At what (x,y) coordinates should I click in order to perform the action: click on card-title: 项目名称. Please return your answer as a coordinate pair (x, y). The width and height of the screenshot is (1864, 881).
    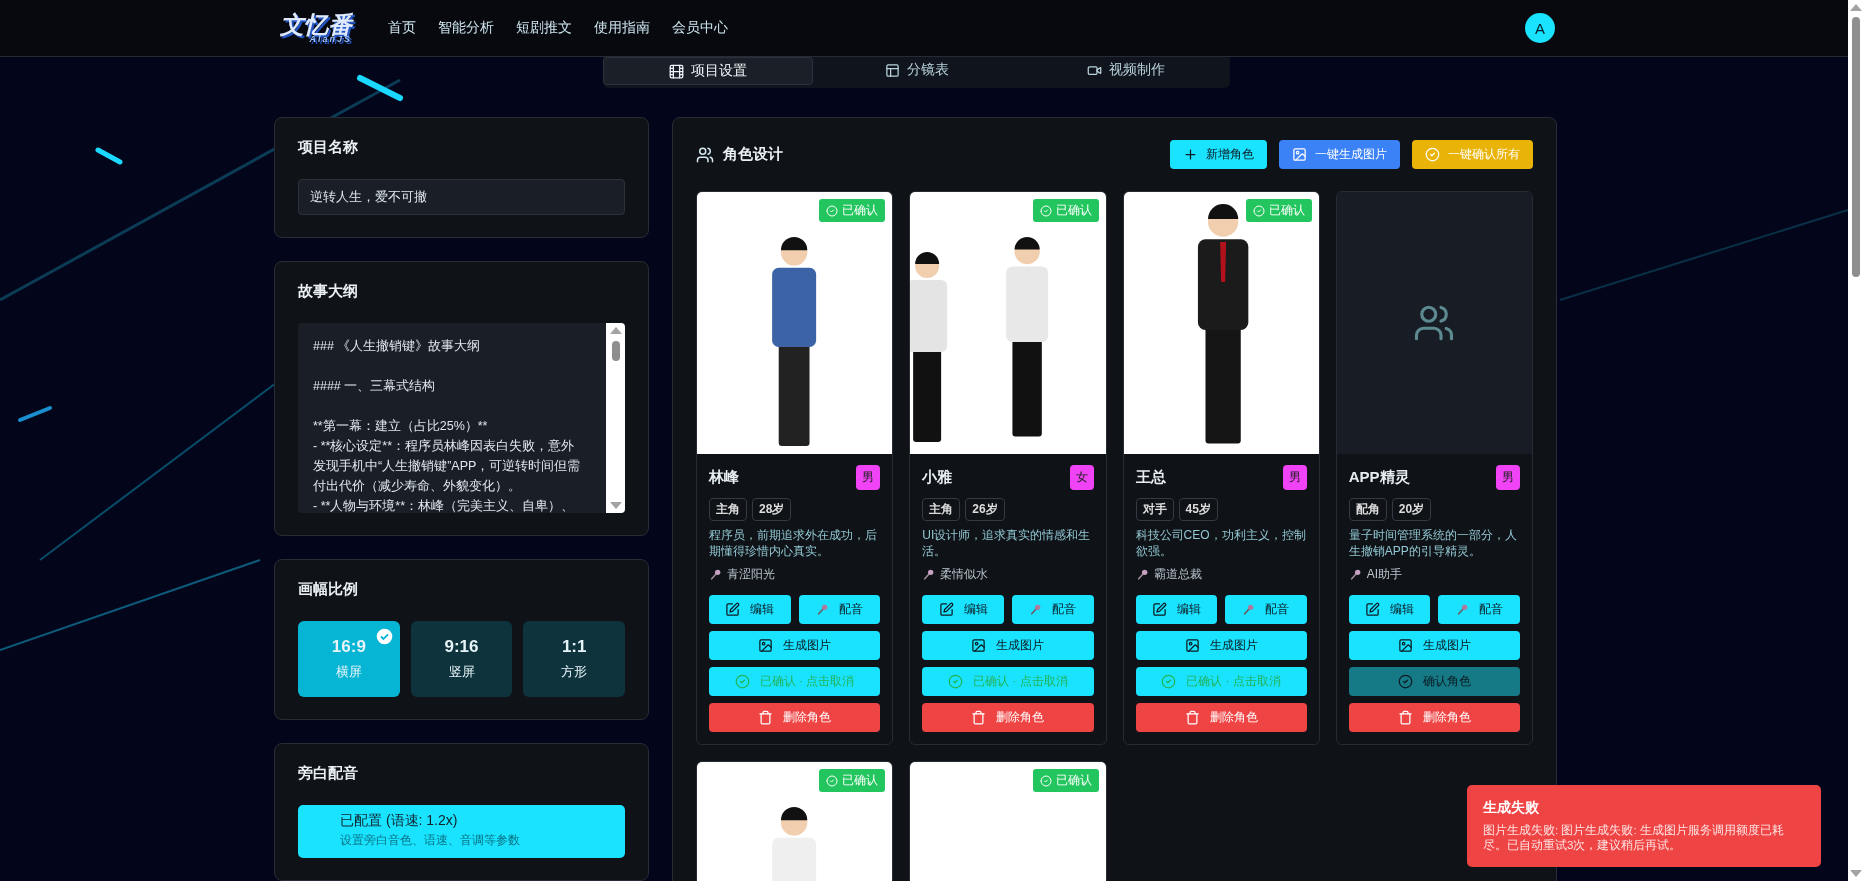
    Looking at the image, I should click on (328, 147).